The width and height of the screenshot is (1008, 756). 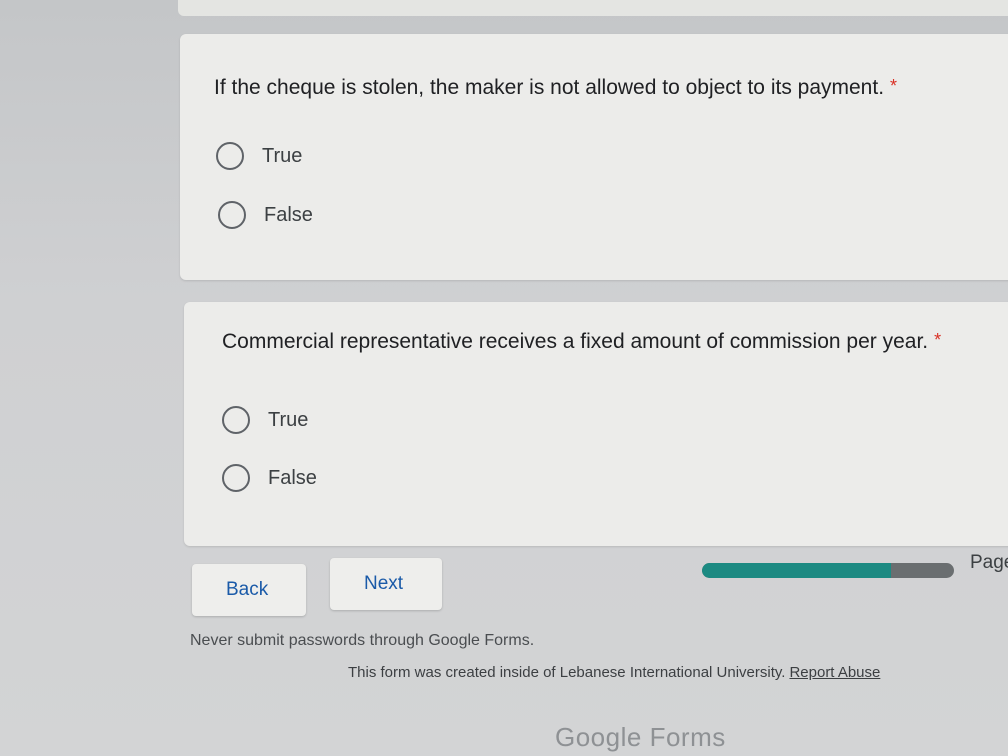 What do you see at coordinates (834, 672) in the screenshot?
I see `report-abuse-link: Report Abuse` at bounding box center [834, 672].